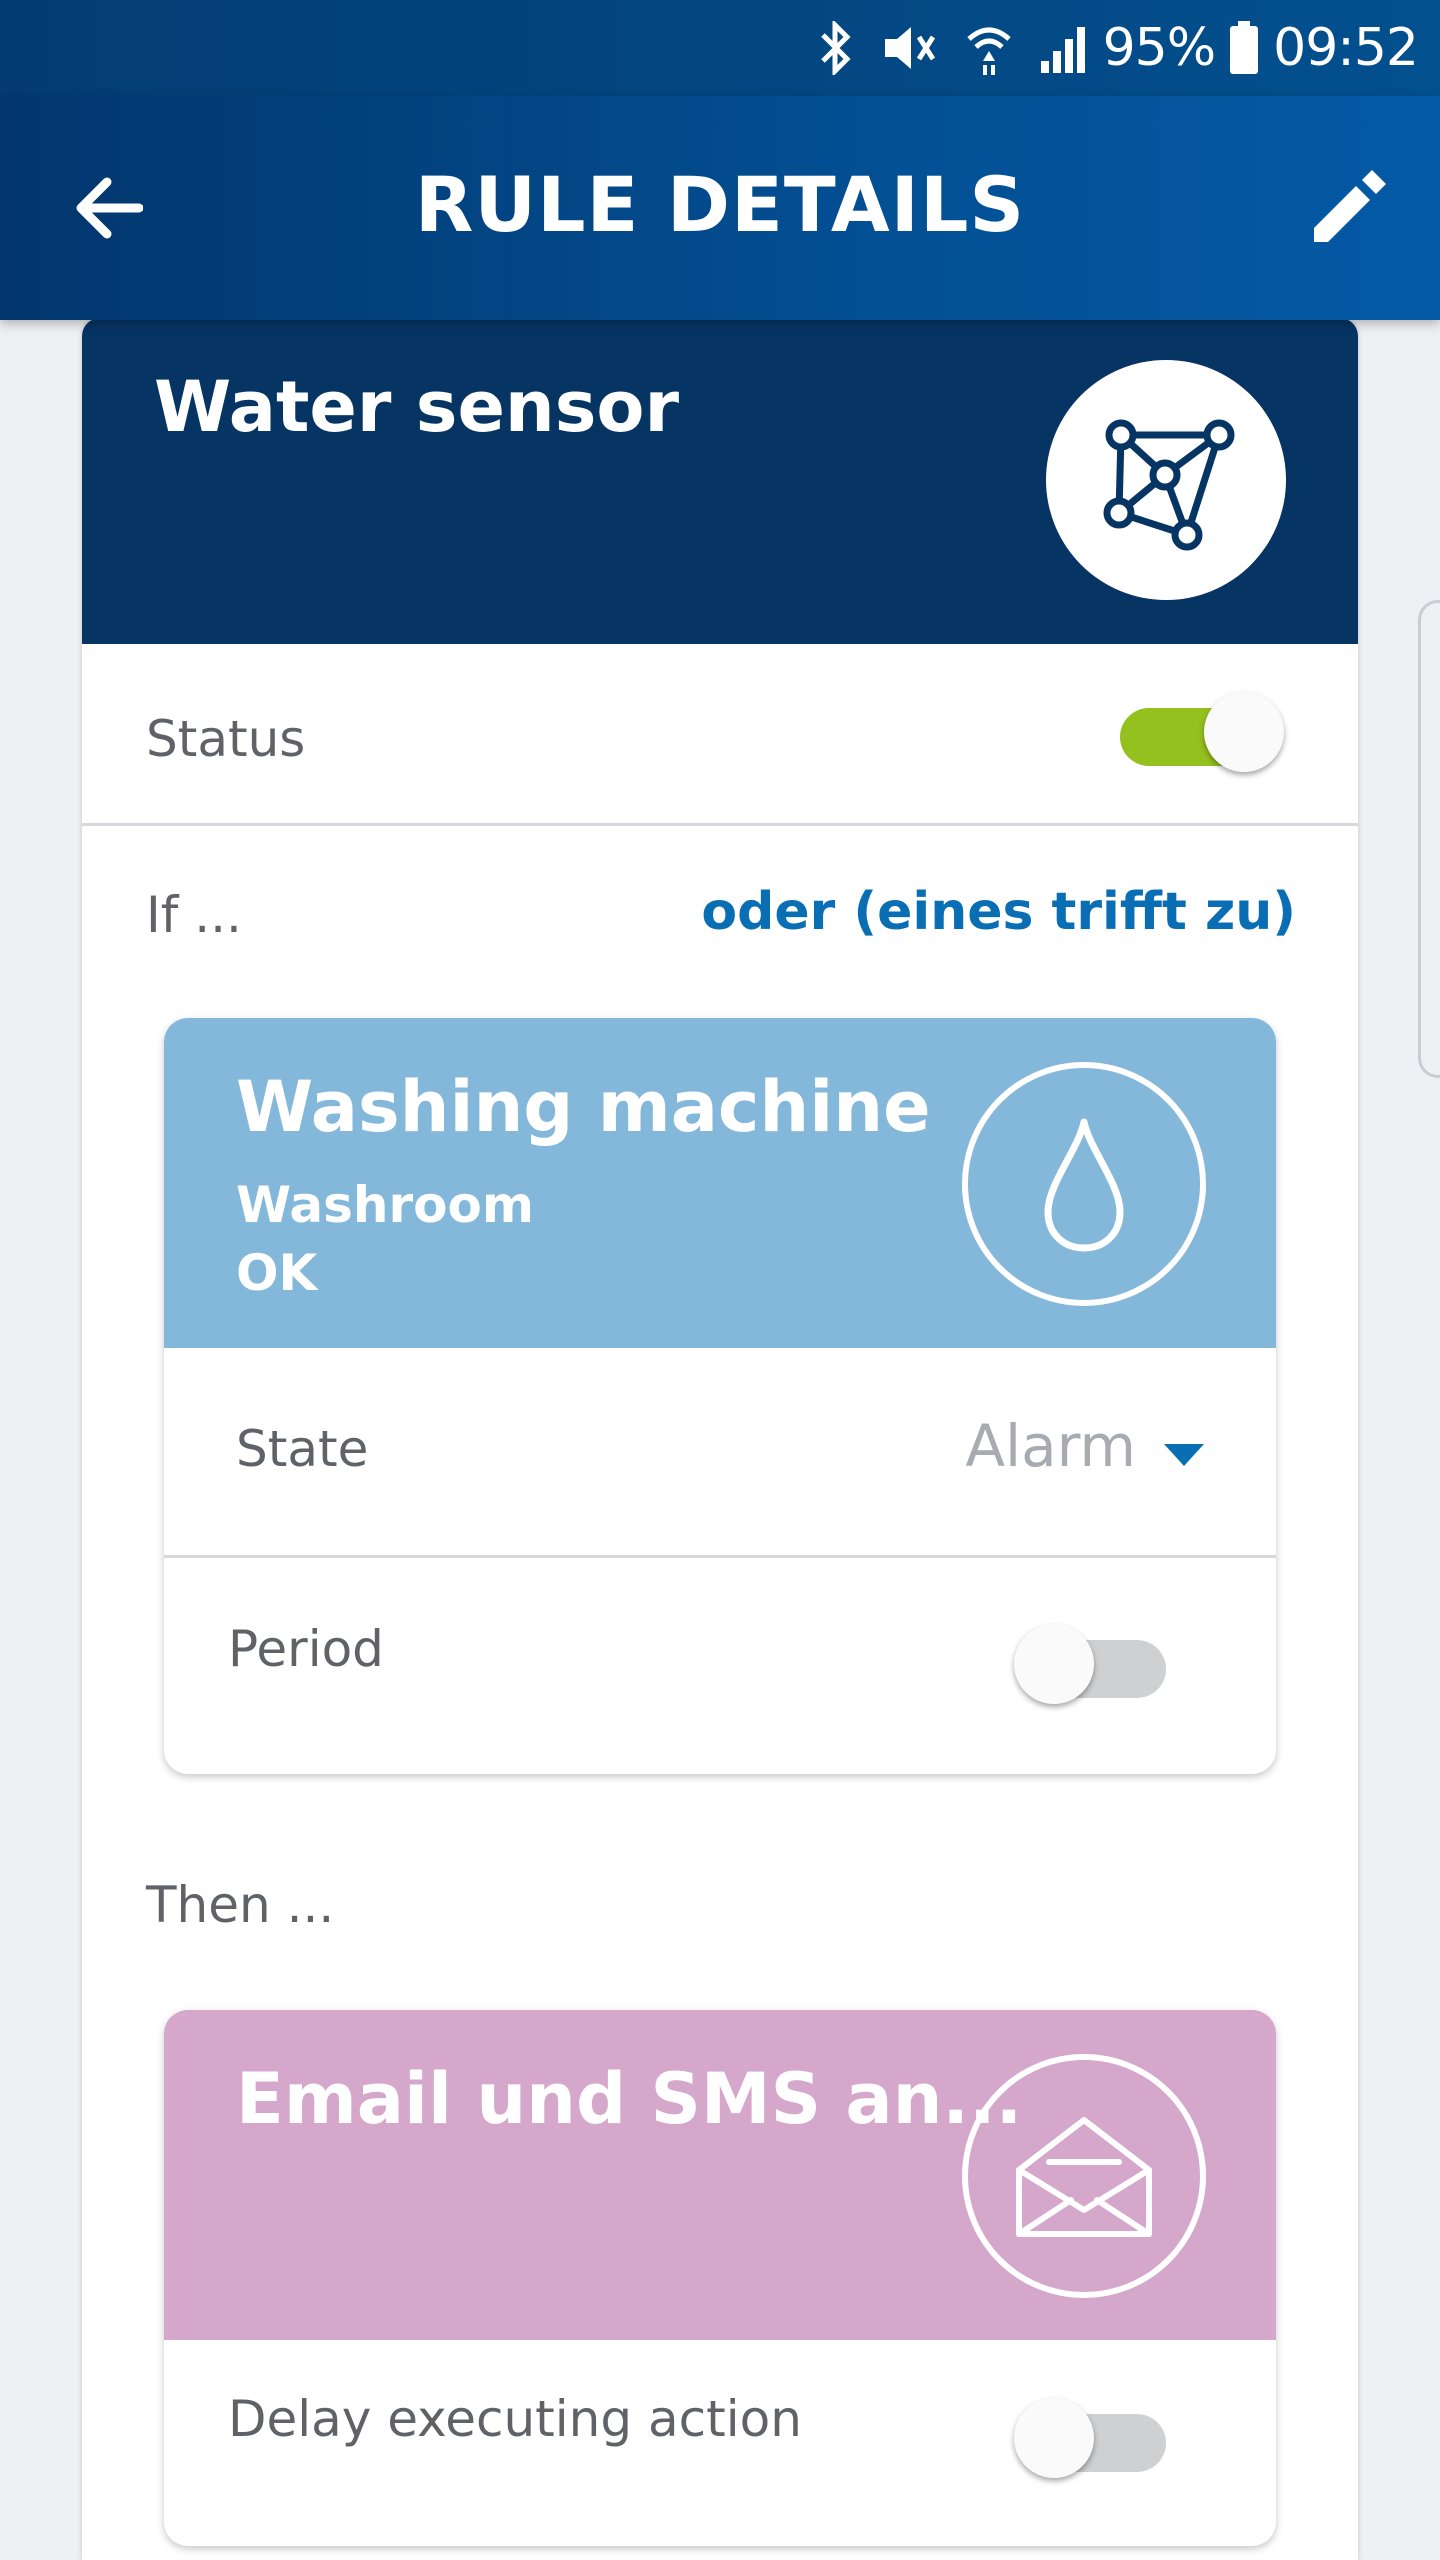 Image resolution: width=1440 pixels, height=2560 pixels. I want to click on page-title: RULE DETAILS, so click(720, 204).